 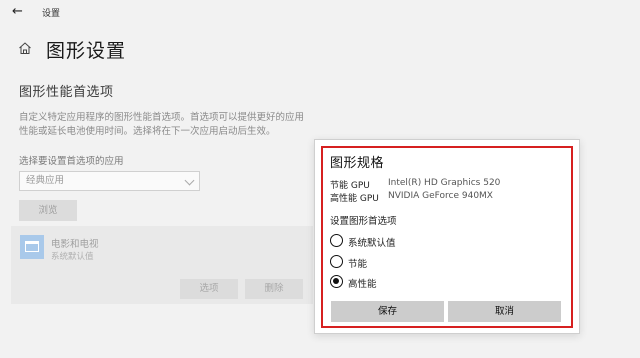 I want to click on dialog-title: 图形规格, so click(x=357, y=163).